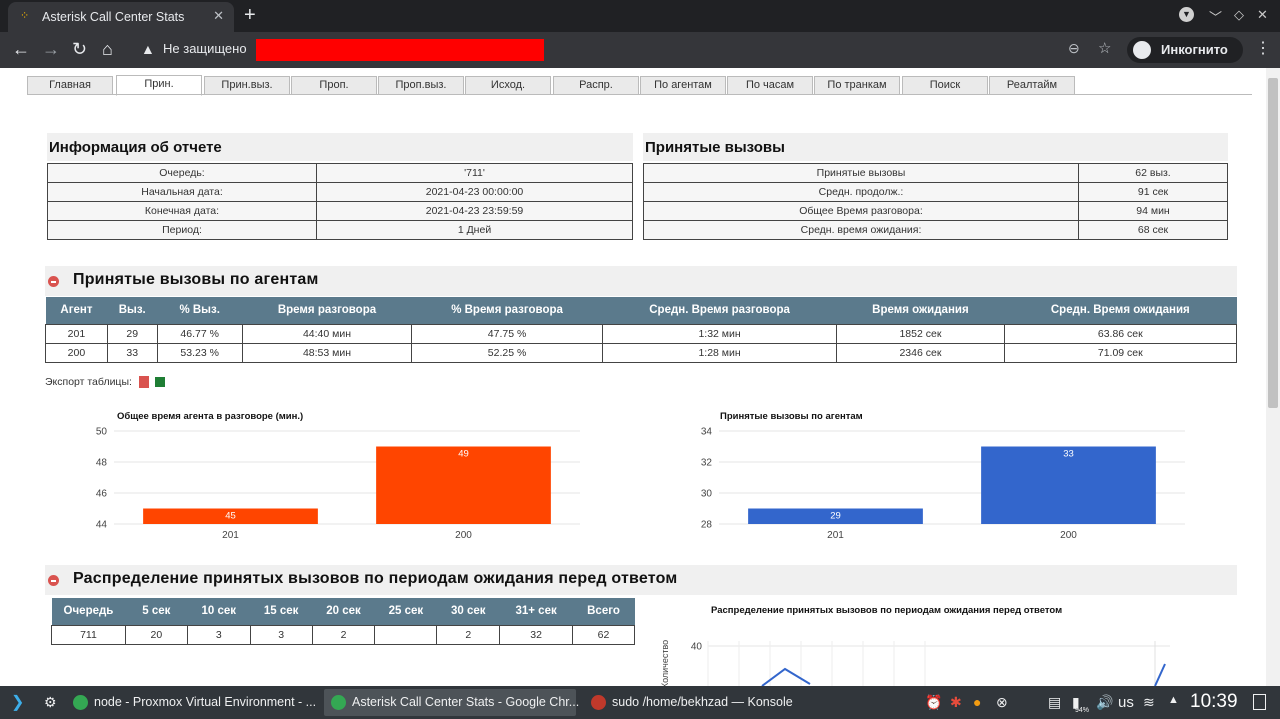  What do you see at coordinates (719, 310) in the screenshot?
I see `column-header: Средн. Время разговора` at bounding box center [719, 310].